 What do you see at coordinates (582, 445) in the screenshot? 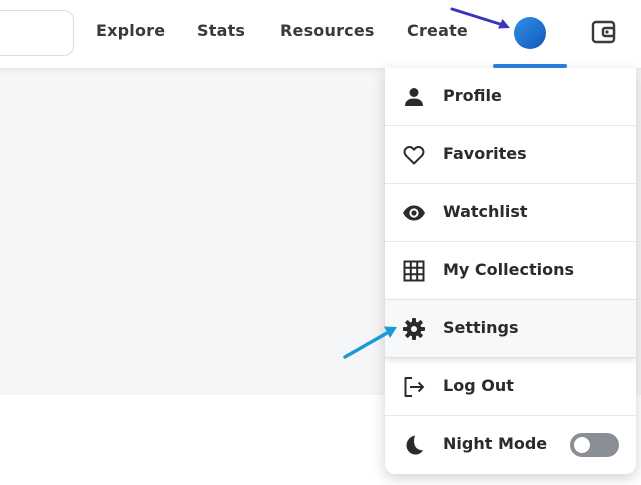
I see `toggle-knob` at bounding box center [582, 445].